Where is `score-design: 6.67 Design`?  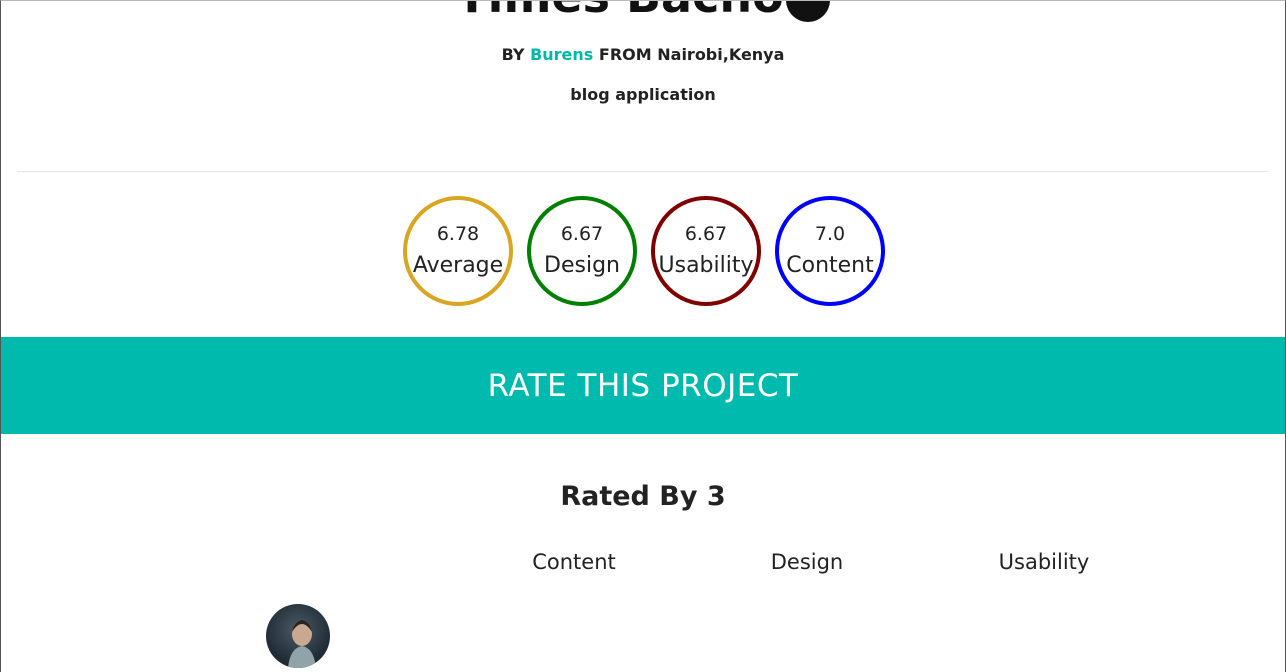
score-design: 6.67 Design is located at coordinates (582, 251).